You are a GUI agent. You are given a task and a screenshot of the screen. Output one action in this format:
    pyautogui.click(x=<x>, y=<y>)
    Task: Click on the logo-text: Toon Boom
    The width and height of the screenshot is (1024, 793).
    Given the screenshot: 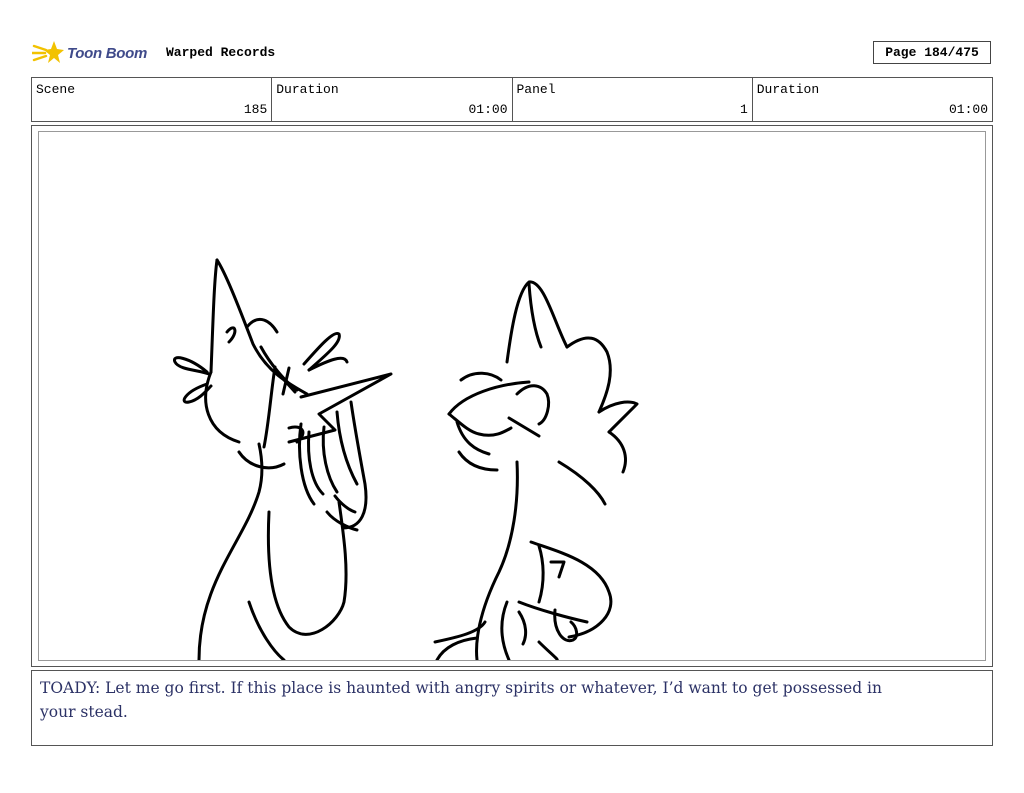 What is the action you would take?
    pyautogui.click(x=107, y=53)
    